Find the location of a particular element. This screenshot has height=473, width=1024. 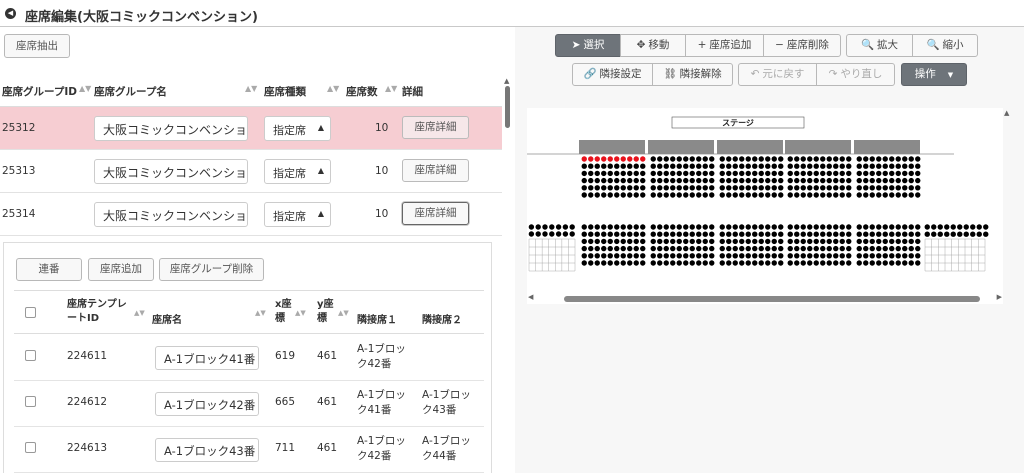

seat-type-select: 指定席 ▲ is located at coordinates (297, 171).